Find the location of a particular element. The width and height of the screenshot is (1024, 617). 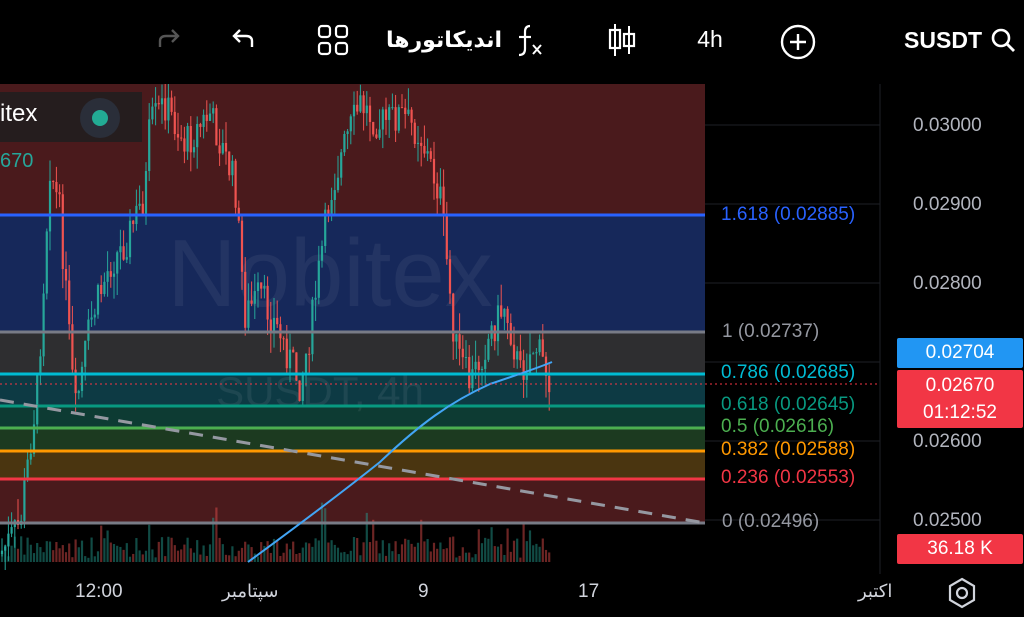

fib-label-0: 0 (0.02496) is located at coordinates (771, 521).